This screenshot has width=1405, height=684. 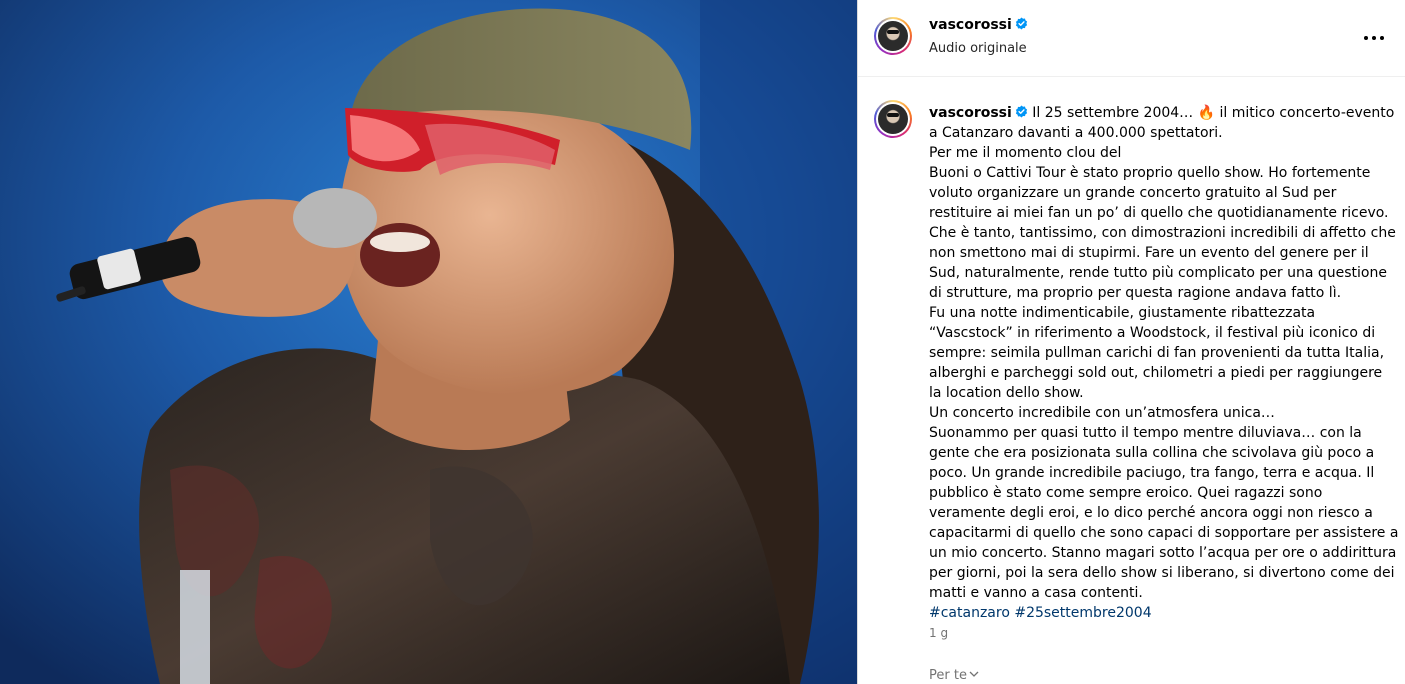 I want to click on hashtag-catanzaro: #catanzaro, so click(x=969, y=613).